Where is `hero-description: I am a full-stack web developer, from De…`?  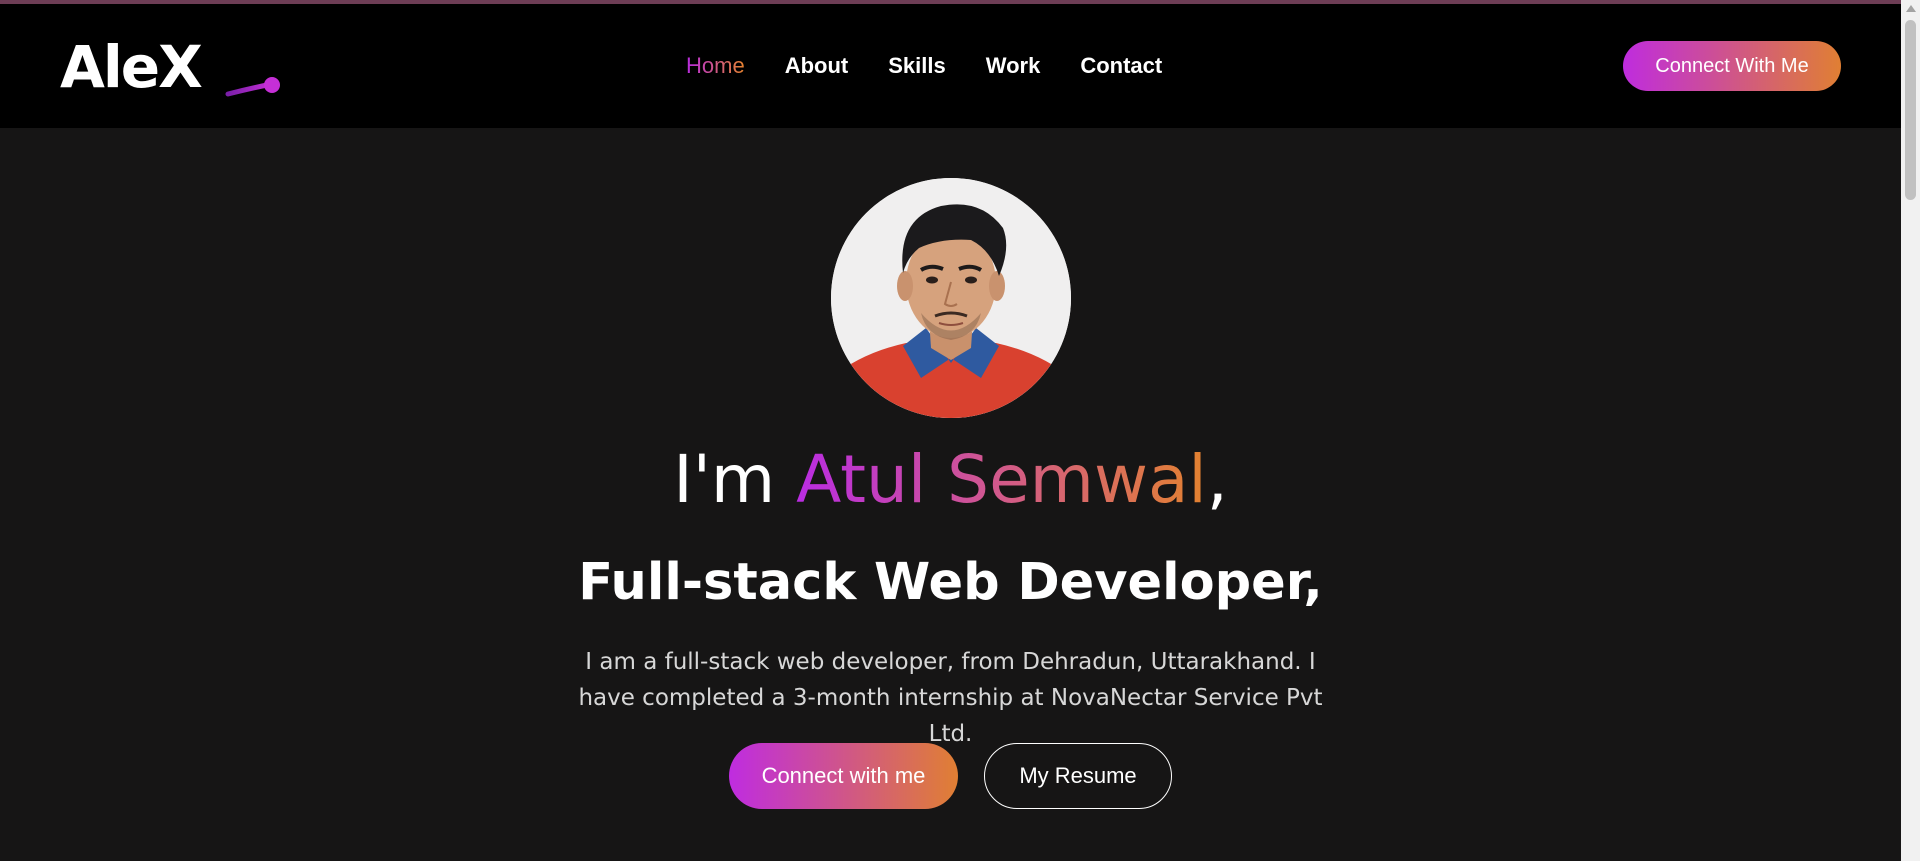
hero-description: I am a full-stack web developer, from De… is located at coordinates (950, 698).